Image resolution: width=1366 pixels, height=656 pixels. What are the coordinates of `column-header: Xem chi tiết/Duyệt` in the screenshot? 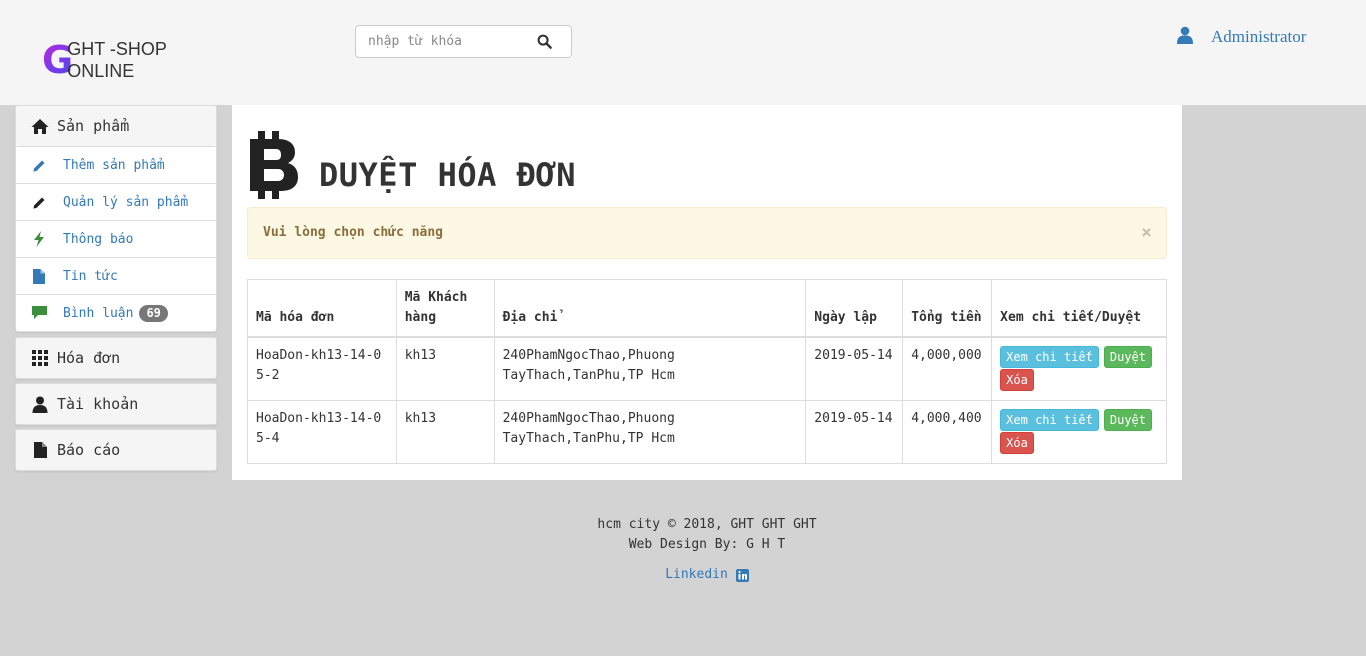 It's located at (1079, 308).